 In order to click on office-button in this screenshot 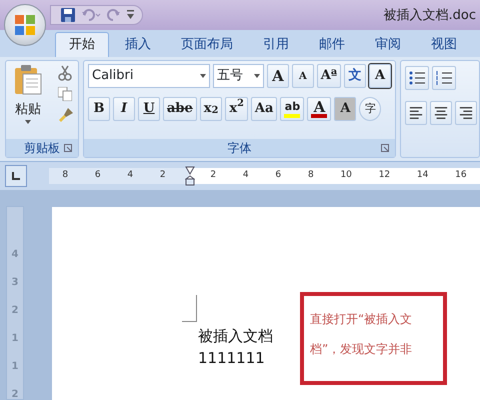, I will do `click(25, 25)`.